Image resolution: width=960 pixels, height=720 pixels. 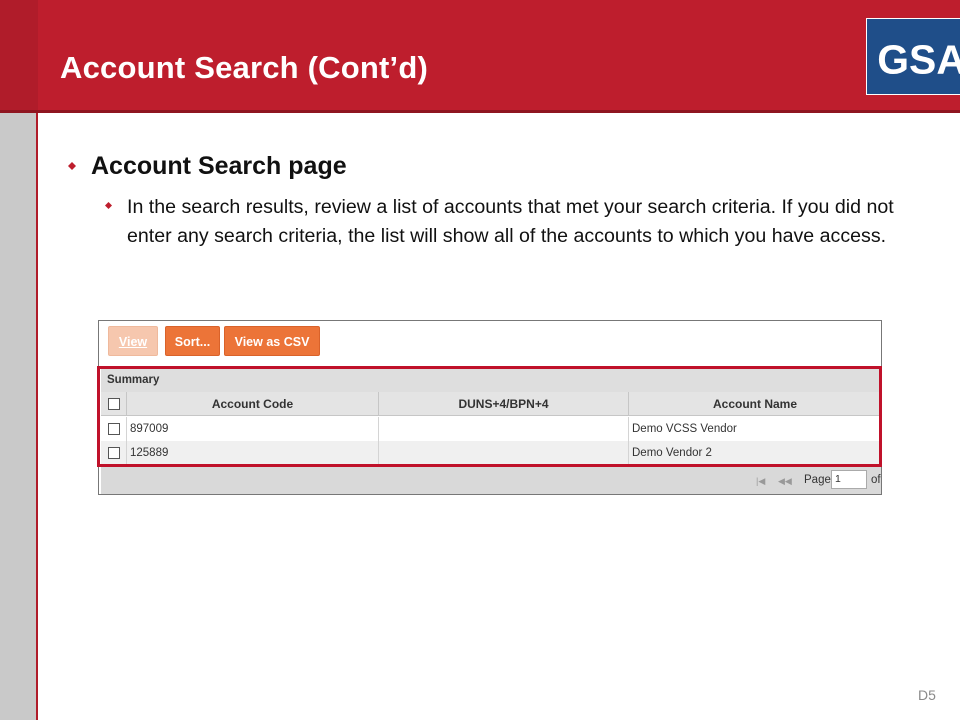 What do you see at coordinates (760, 481) in the screenshot?
I see `first-page-icon: |◀` at bounding box center [760, 481].